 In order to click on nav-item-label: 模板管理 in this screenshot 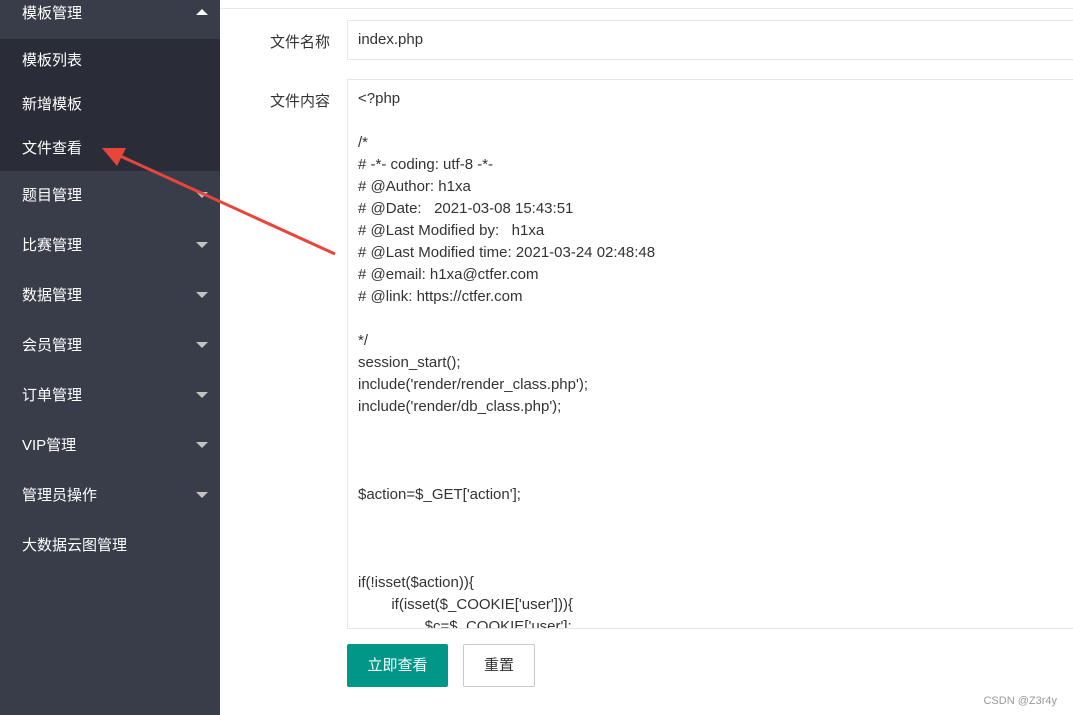, I will do `click(52, 13)`.